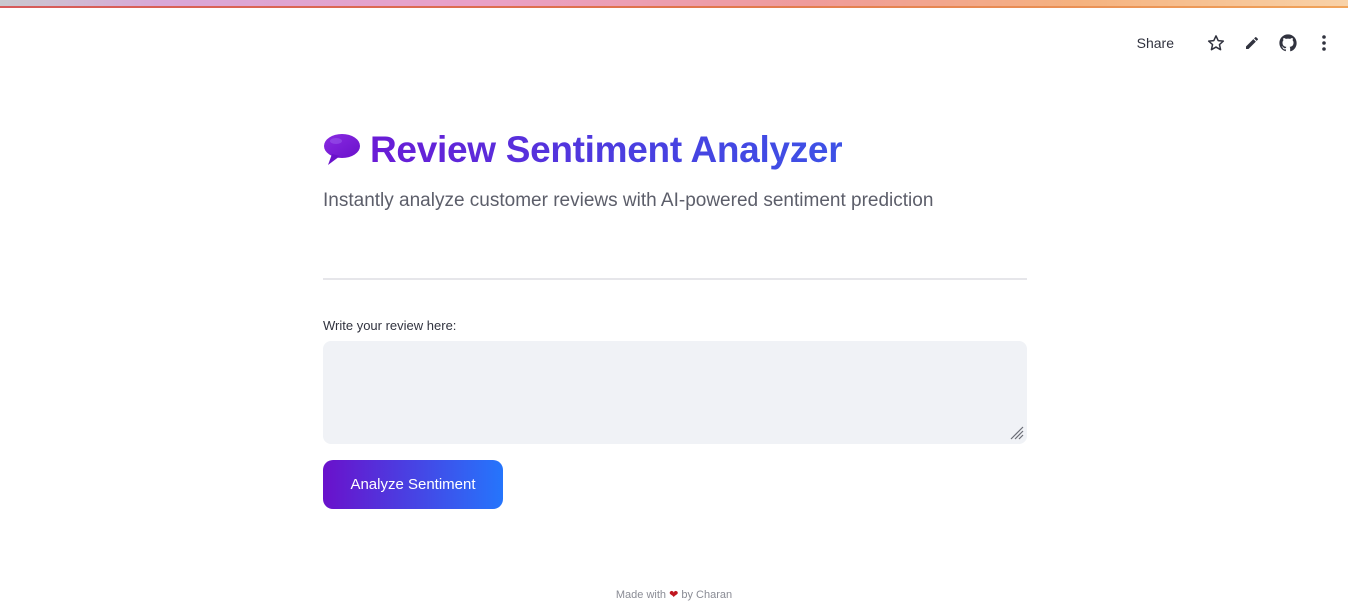 The width and height of the screenshot is (1348, 605). What do you see at coordinates (1288, 43) in the screenshot?
I see `github-icon` at bounding box center [1288, 43].